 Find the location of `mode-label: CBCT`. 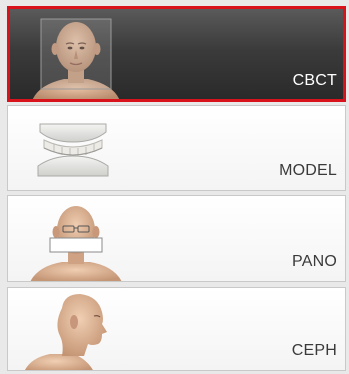

mode-label: CBCT is located at coordinates (314, 80).